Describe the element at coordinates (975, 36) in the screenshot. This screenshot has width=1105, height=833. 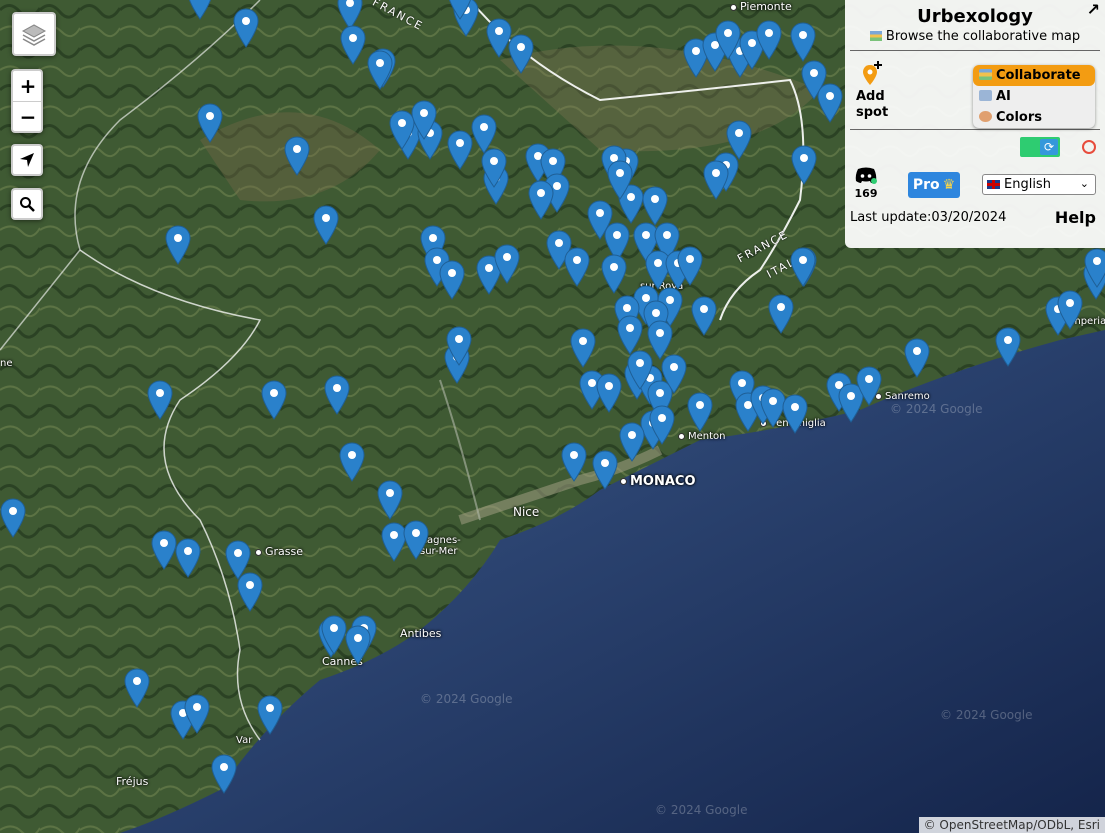
I see `browse-map-link: Browse the collaborative map` at that location.